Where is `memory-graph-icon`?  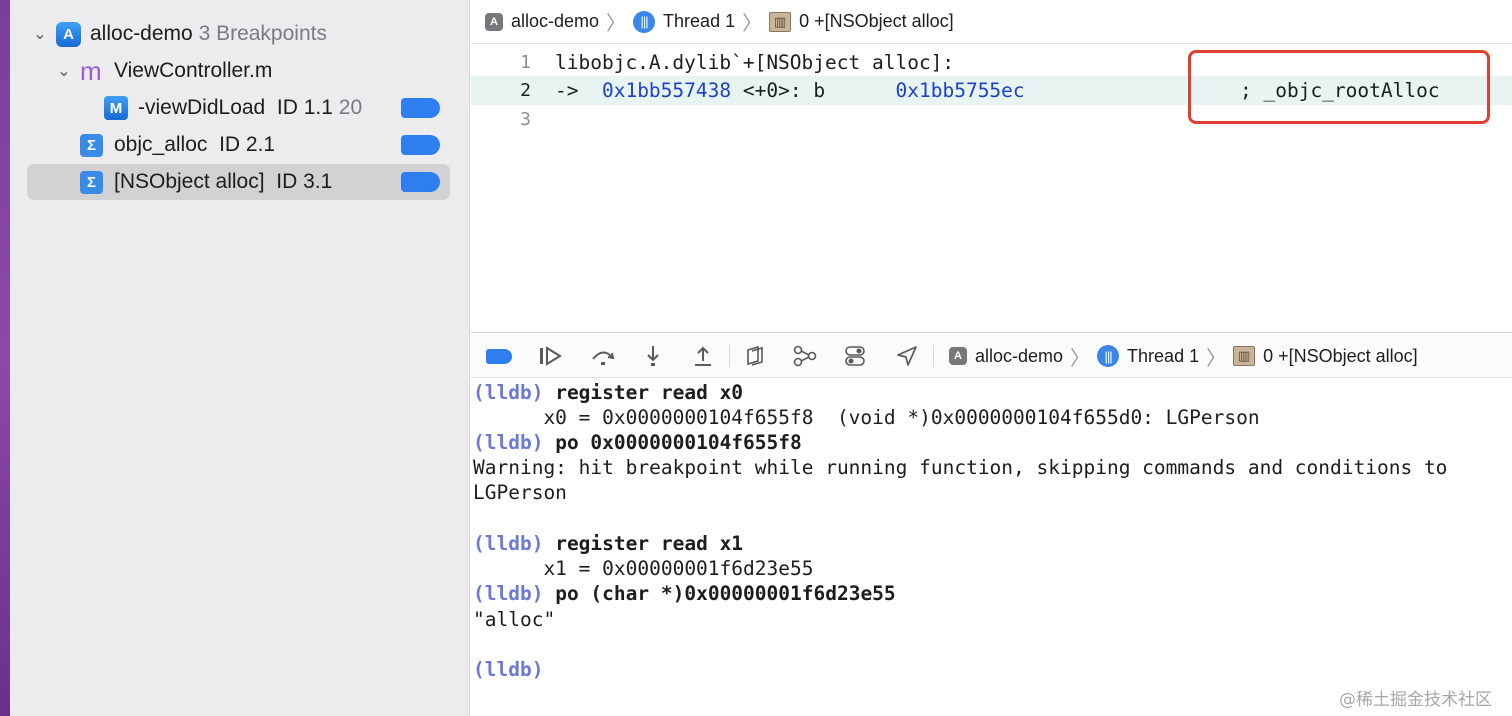 memory-graph-icon is located at coordinates (805, 356).